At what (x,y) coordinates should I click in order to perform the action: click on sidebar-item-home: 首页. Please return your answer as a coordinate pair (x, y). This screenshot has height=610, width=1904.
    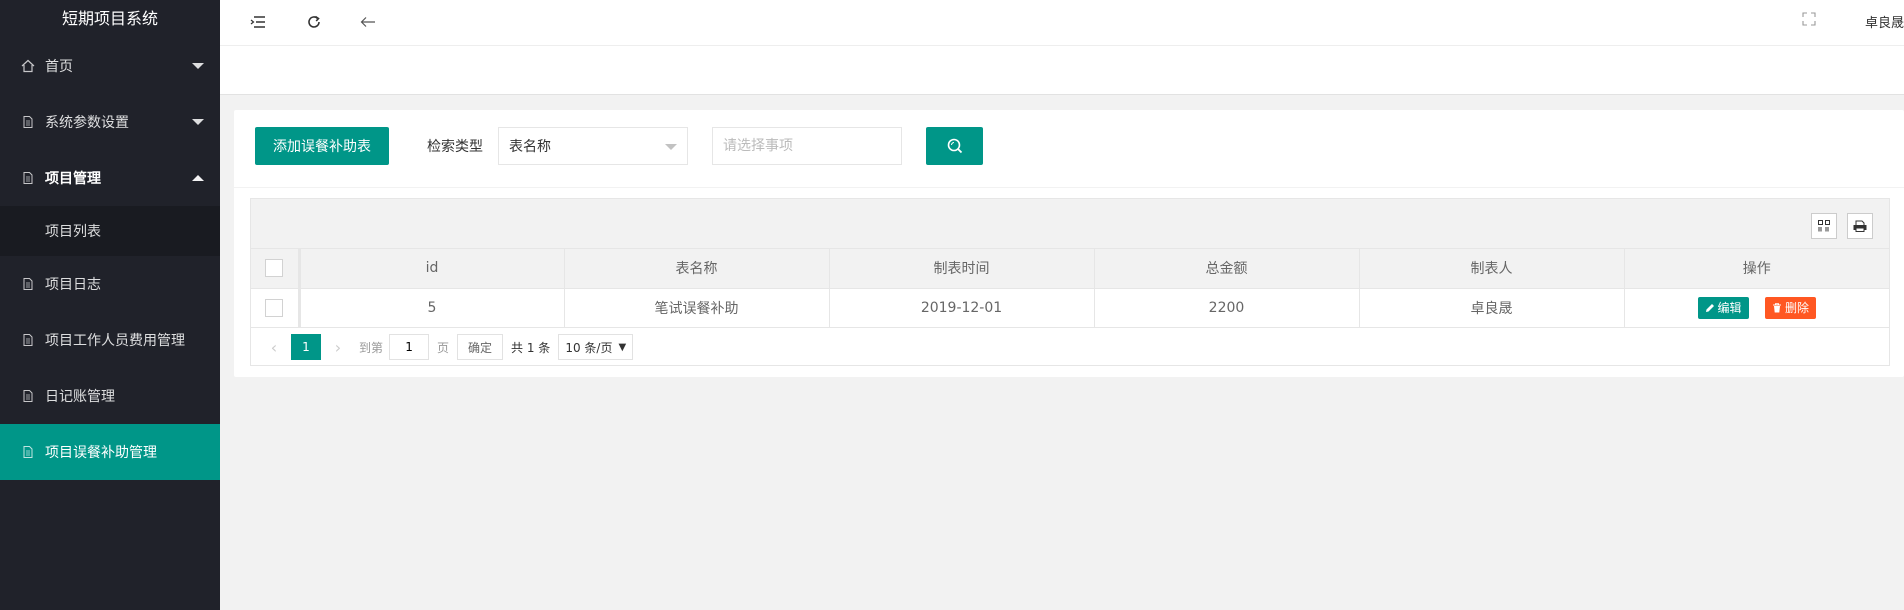
    Looking at the image, I should click on (110, 66).